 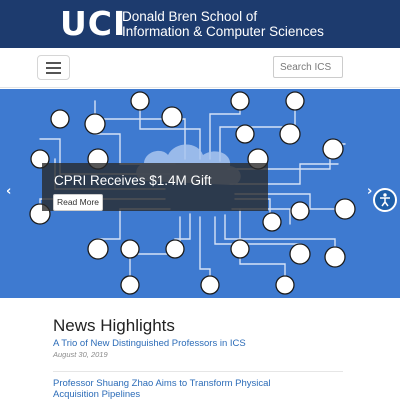 I want to click on car-icon, so click(x=333, y=149).